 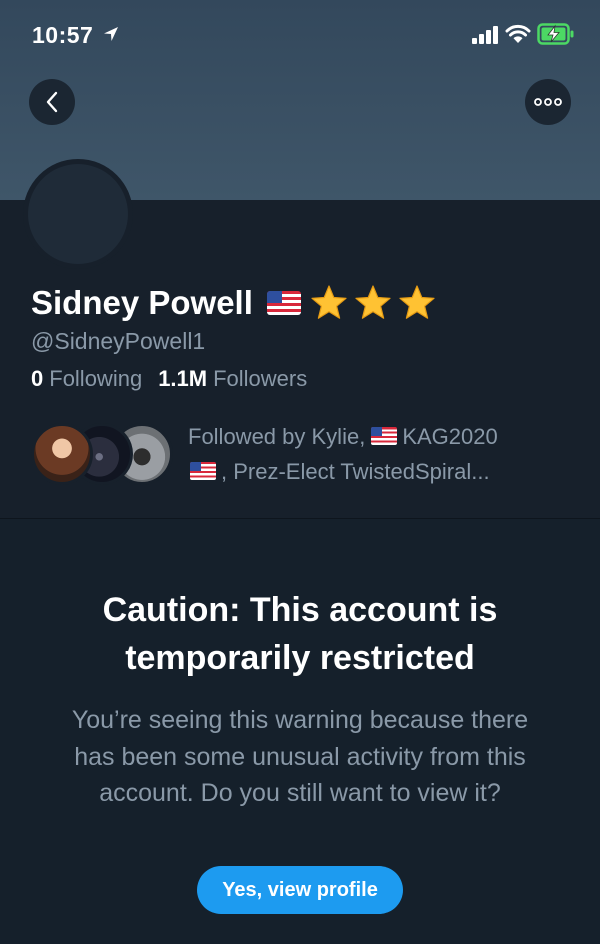 I want to click on profile-name: Sidney Powell, so click(x=142, y=302).